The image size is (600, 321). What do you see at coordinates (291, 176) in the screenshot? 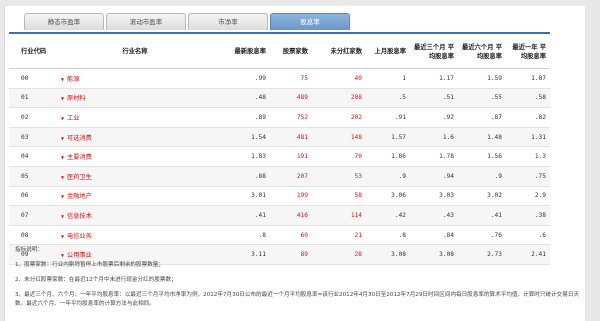
I see `cell-count: 207` at bounding box center [291, 176].